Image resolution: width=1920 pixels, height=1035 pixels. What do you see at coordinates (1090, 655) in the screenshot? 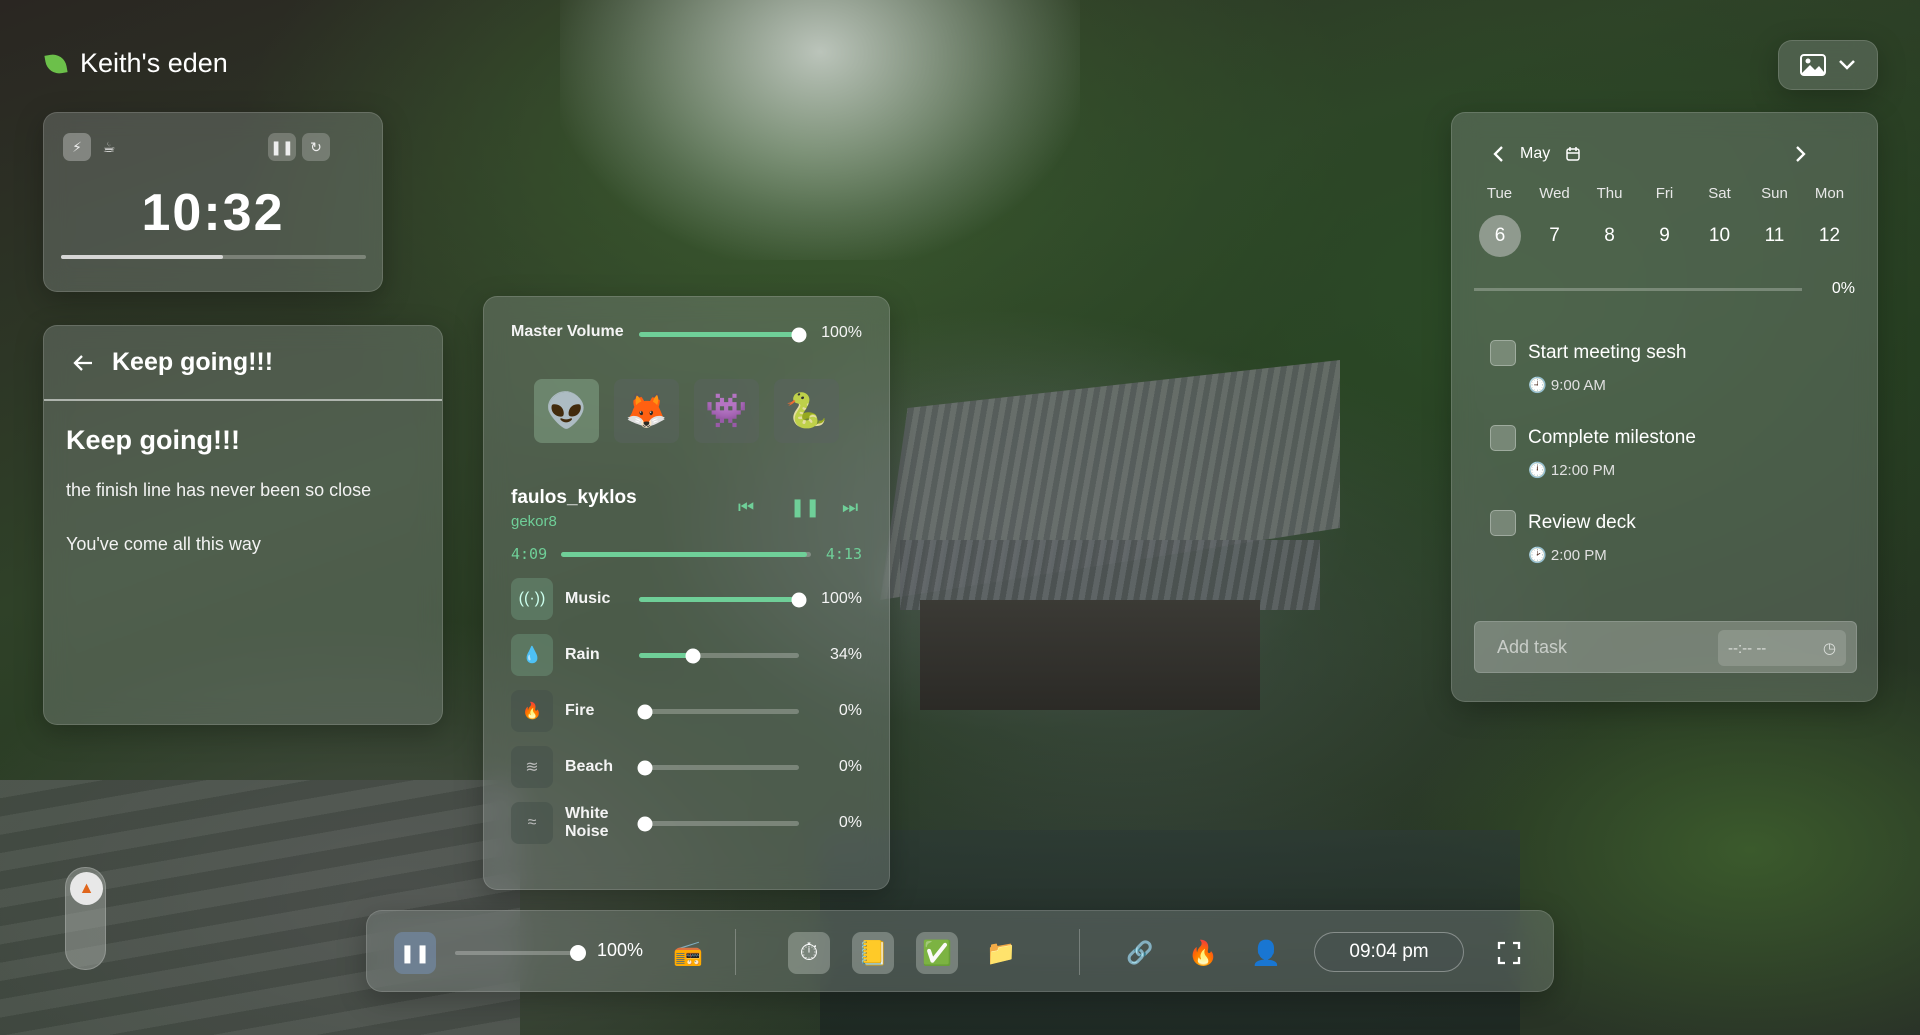
I see `background-house` at bounding box center [1090, 655].